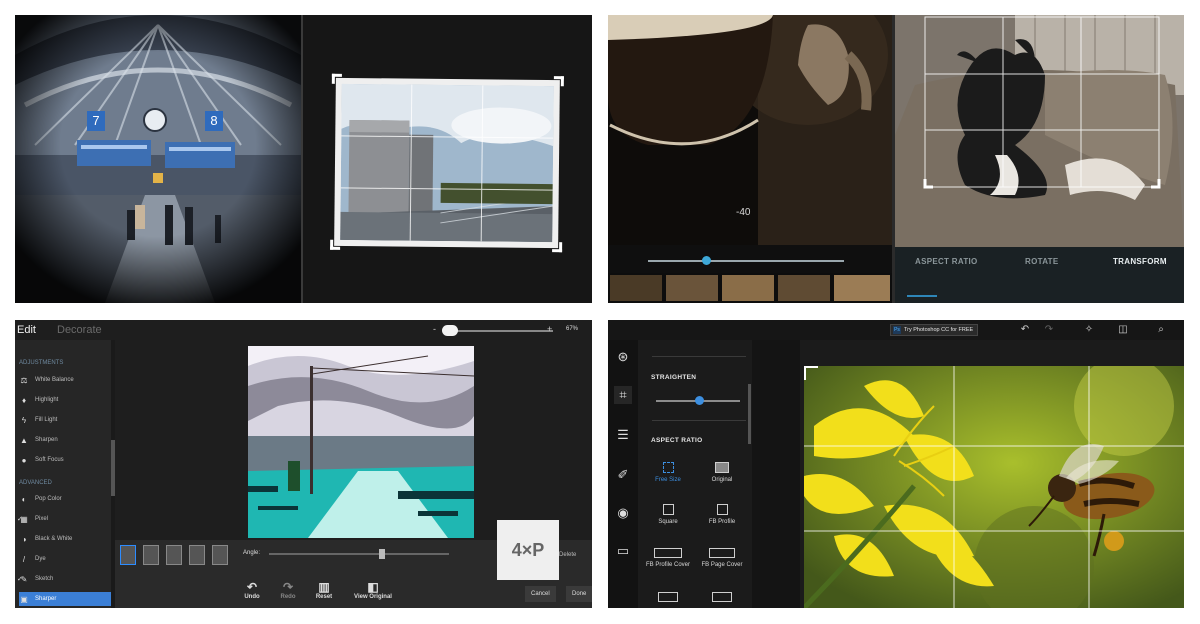 This screenshot has height=624, width=1200. Describe the element at coordinates (336, 78) in the screenshot. I see `crop-handle-top-left` at that location.